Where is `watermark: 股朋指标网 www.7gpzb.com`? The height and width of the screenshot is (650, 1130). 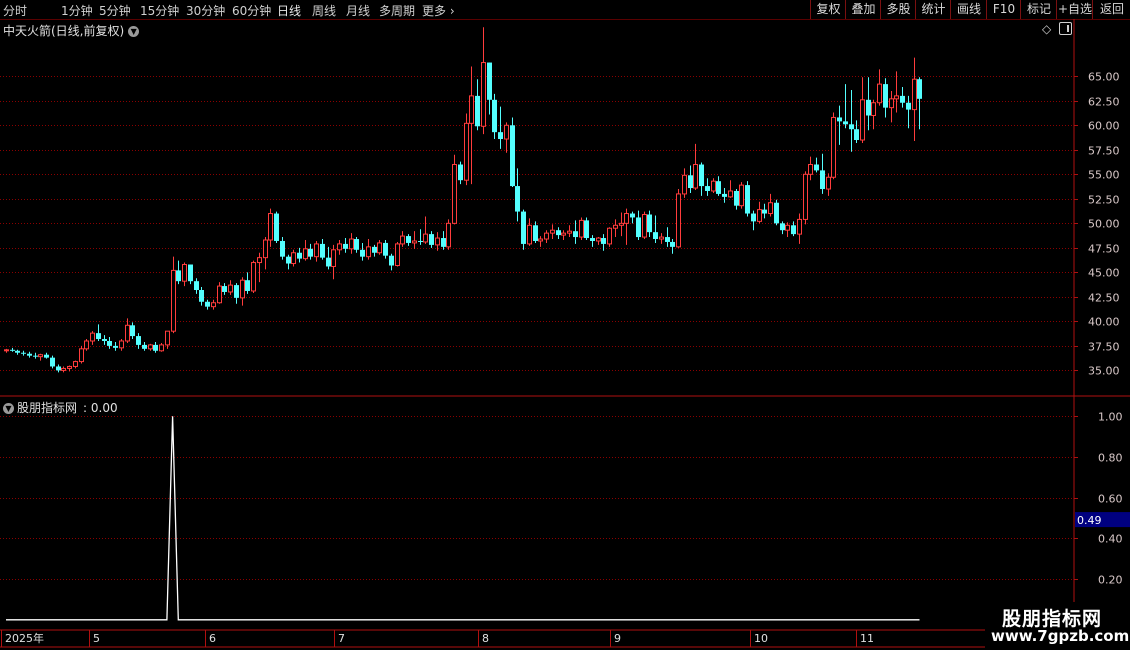 watermark: 股朋指标网 www.7gpzb.com is located at coordinates (1057, 625).